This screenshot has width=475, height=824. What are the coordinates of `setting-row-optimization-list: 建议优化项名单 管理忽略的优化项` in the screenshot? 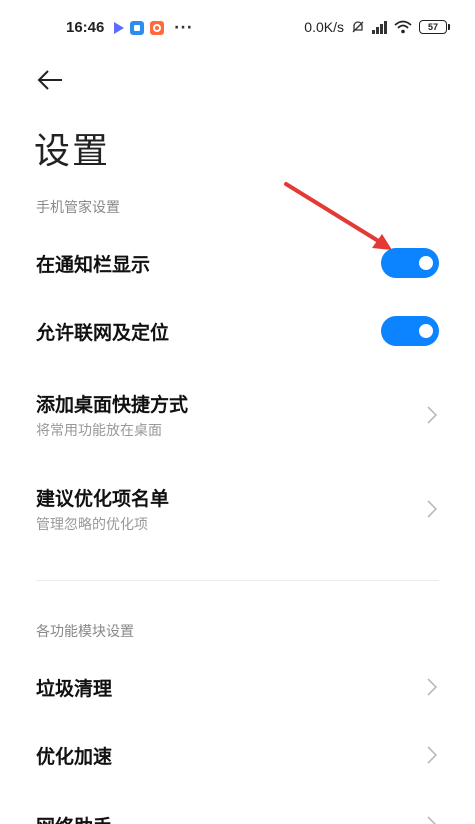 It's located at (237, 509).